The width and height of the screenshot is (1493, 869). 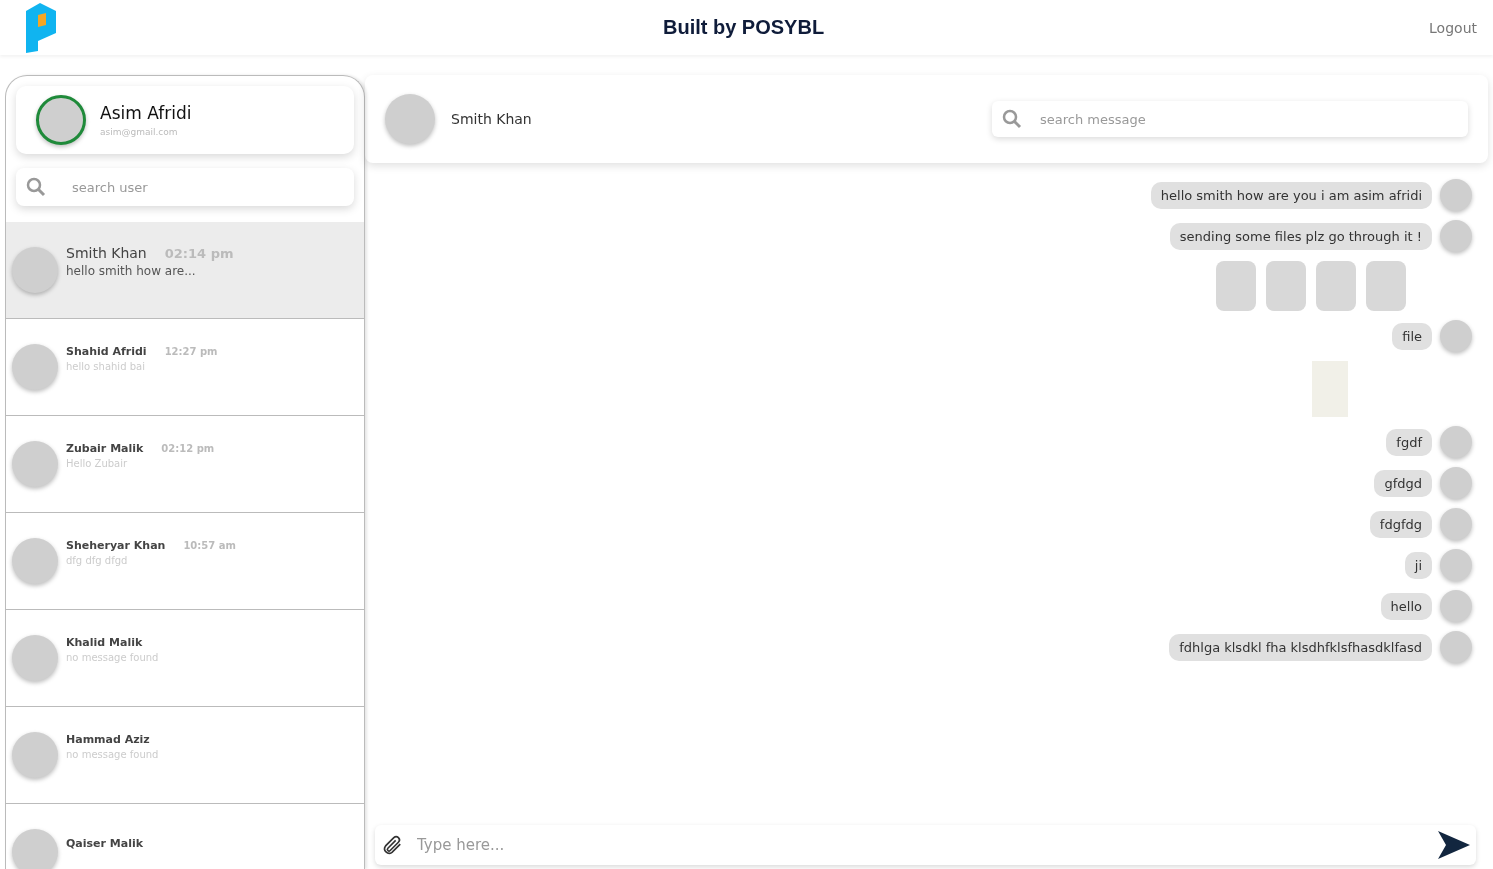 What do you see at coordinates (104, 642) in the screenshot?
I see `contact-name: Khalid Malik` at bounding box center [104, 642].